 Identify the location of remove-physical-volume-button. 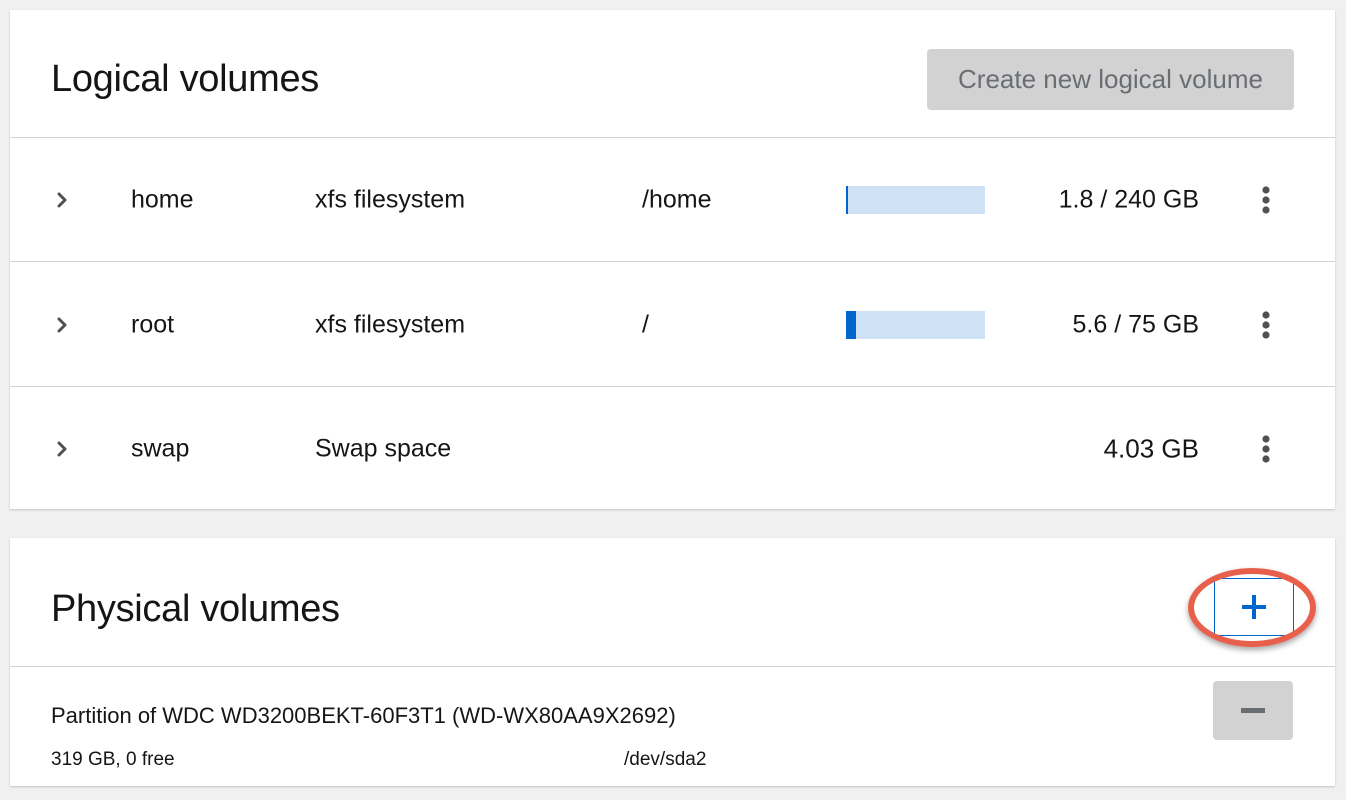
(1253, 710).